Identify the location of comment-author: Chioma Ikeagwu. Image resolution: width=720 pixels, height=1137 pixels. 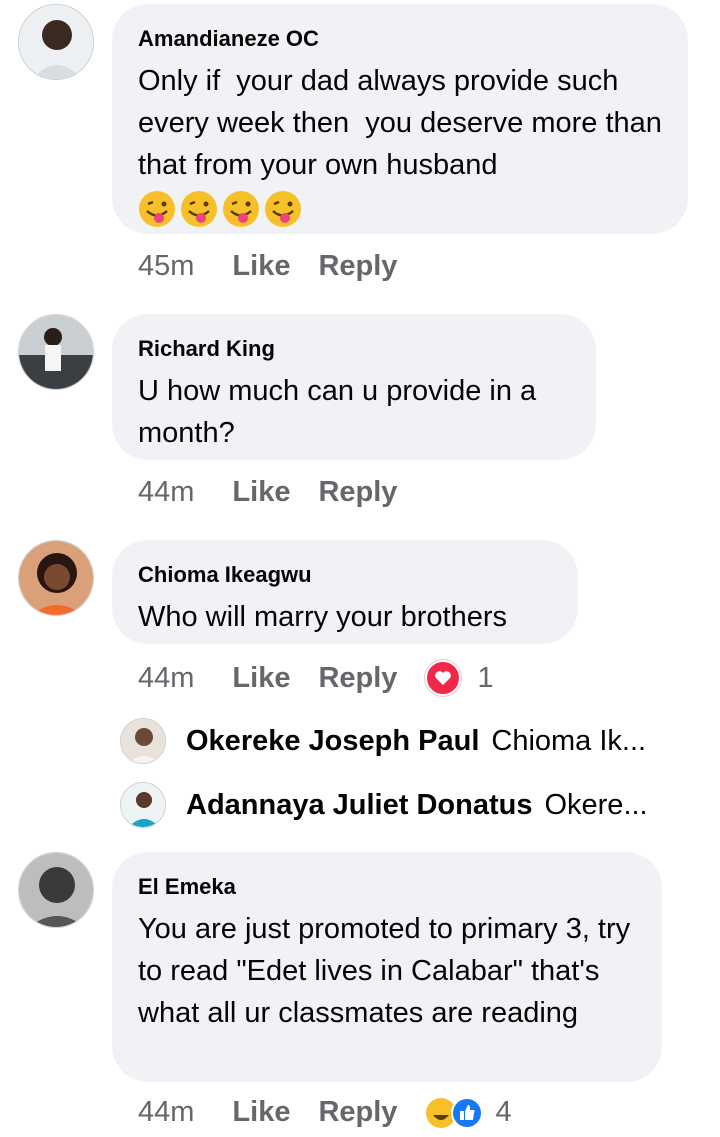
(345, 575).